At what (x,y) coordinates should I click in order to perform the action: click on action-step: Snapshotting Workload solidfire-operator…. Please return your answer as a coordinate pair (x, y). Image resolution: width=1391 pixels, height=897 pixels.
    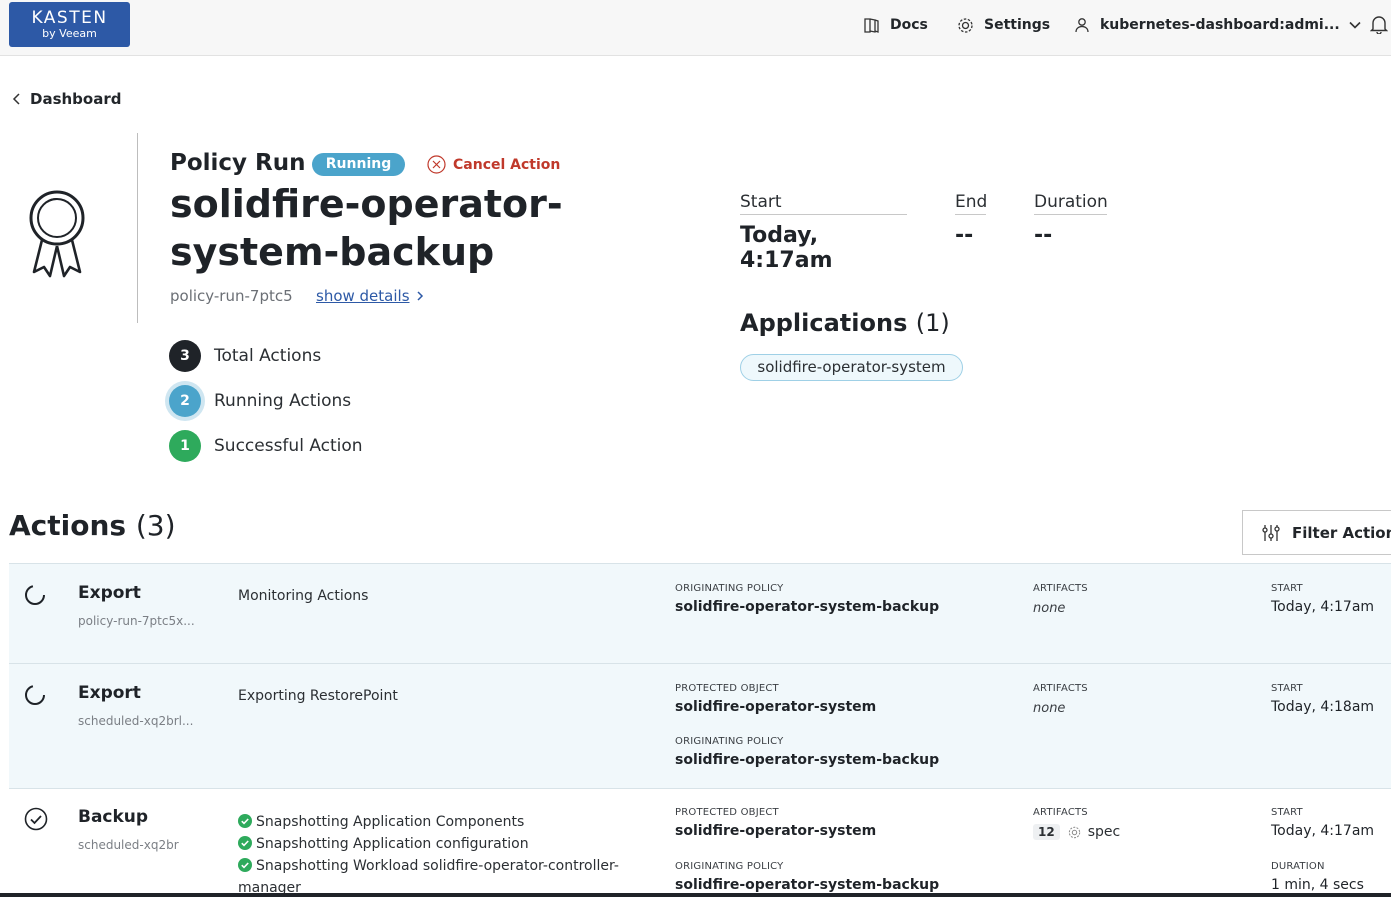
    Looking at the image, I should click on (430, 876).